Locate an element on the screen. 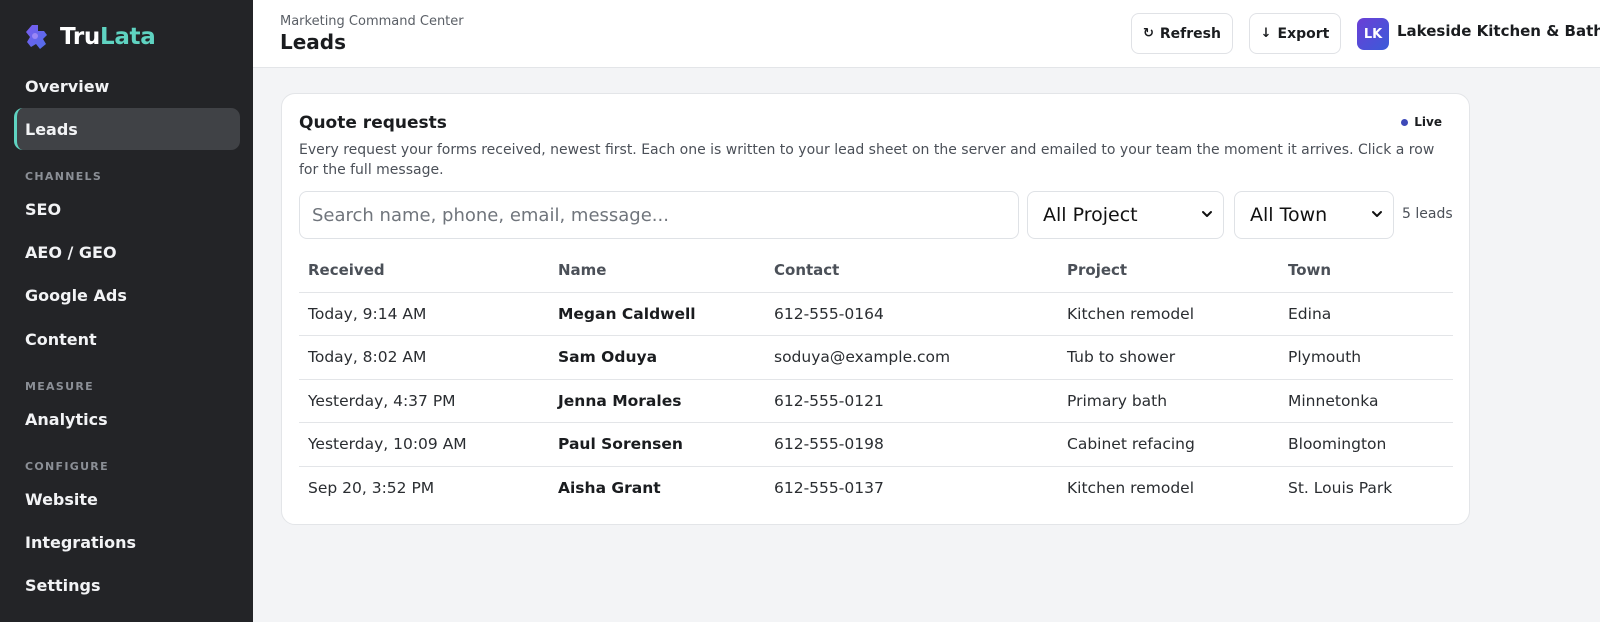  avatar: LK is located at coordinates (1373, 34).